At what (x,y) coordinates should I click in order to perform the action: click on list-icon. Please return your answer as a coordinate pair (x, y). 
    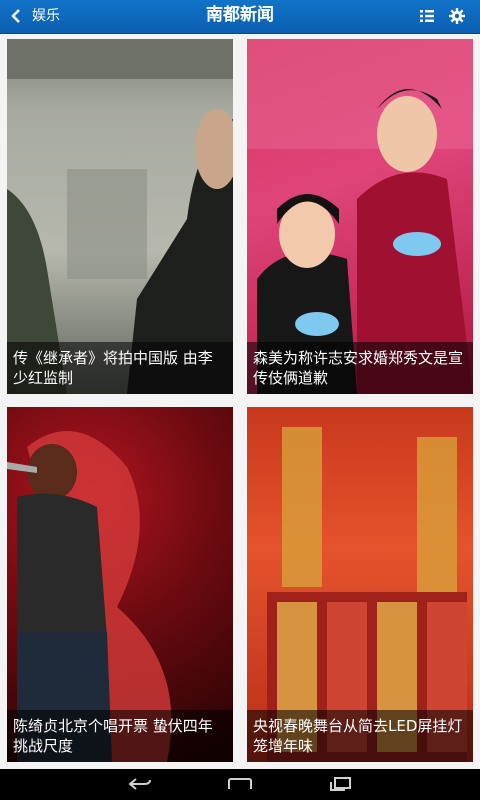
    Looking at the image, I should click on (427, 16).